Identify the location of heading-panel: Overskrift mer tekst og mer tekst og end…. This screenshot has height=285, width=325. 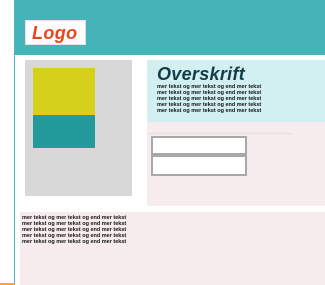
(236, 91).